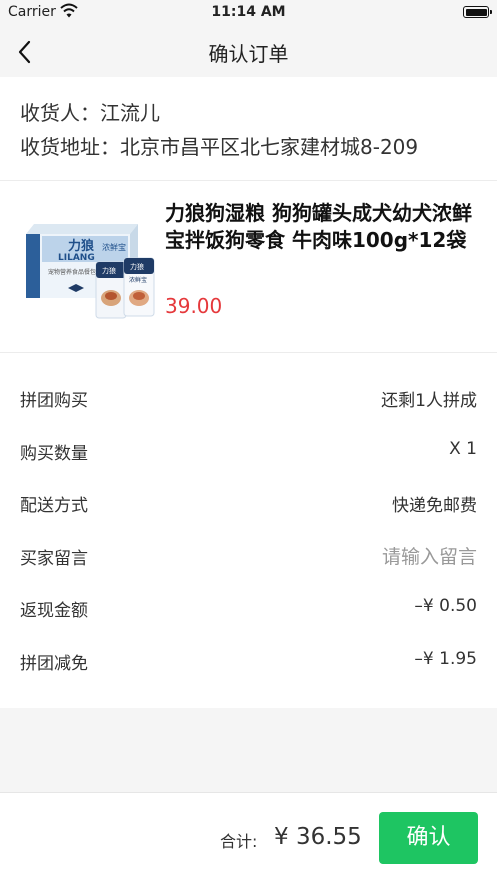 The height and width of the screenshot is (883, 497). Describe the element at coordinates (248, 750) in the screenshot. I see `spacer` at that location.